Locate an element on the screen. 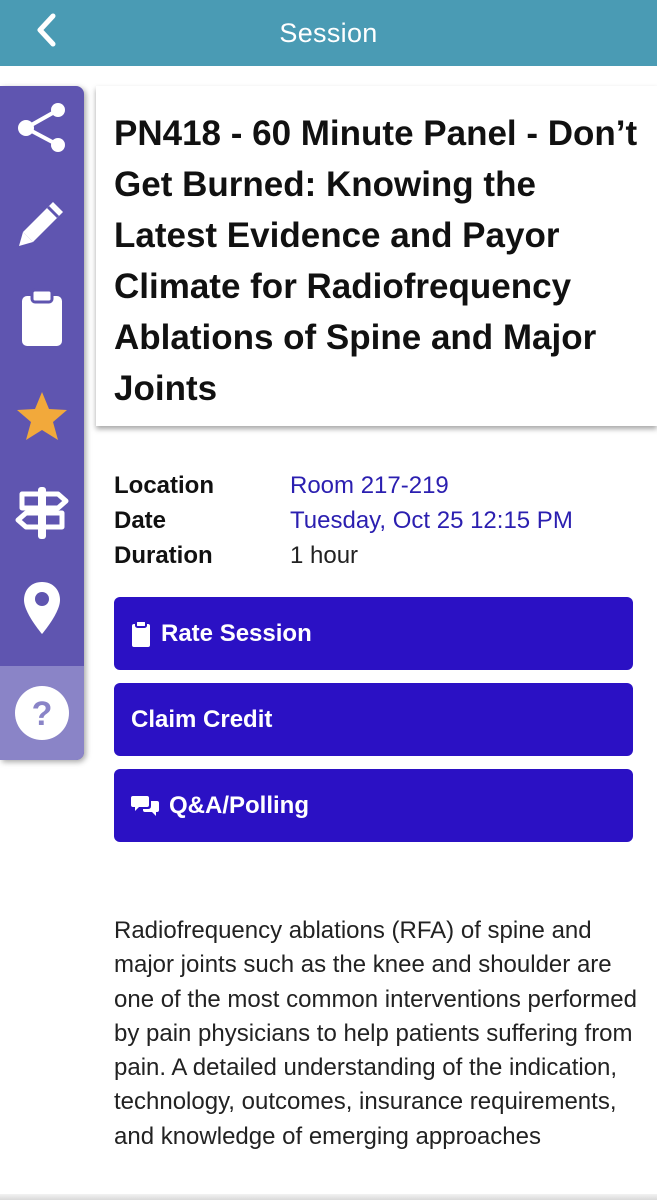  back-button is located at coordinates (46, 30).